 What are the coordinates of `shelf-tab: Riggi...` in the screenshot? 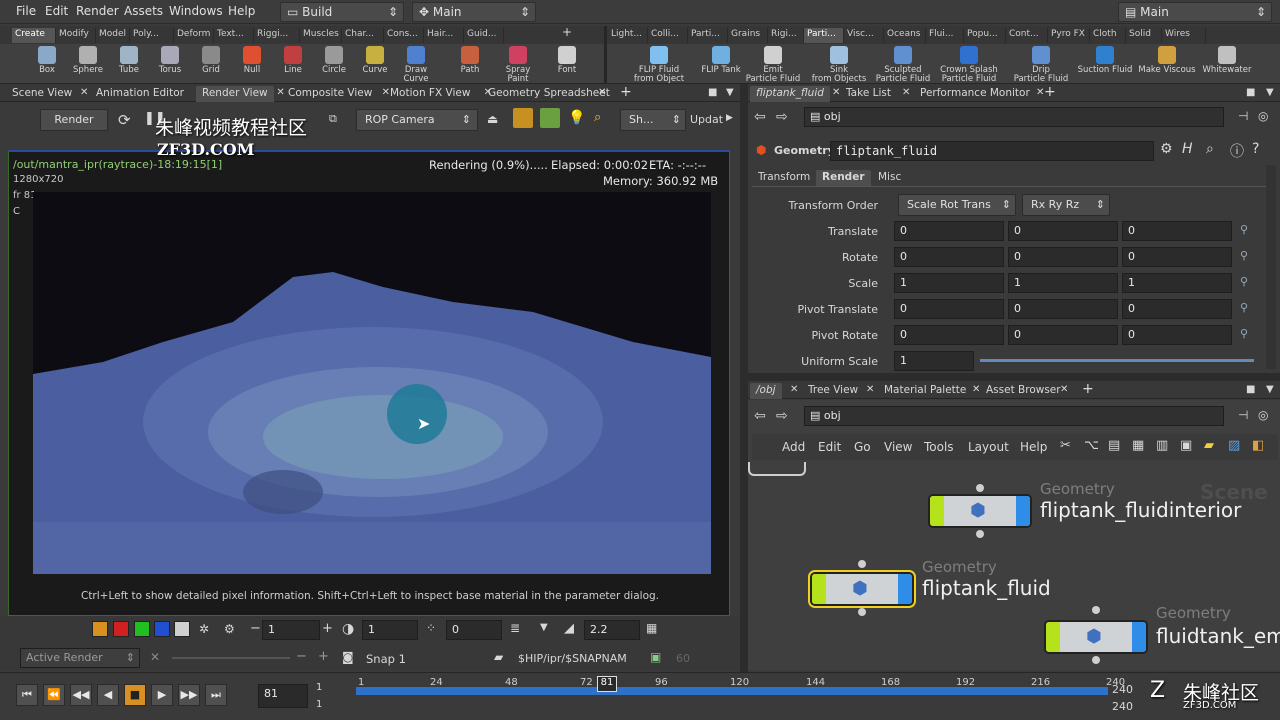 It's located at (277, 35).